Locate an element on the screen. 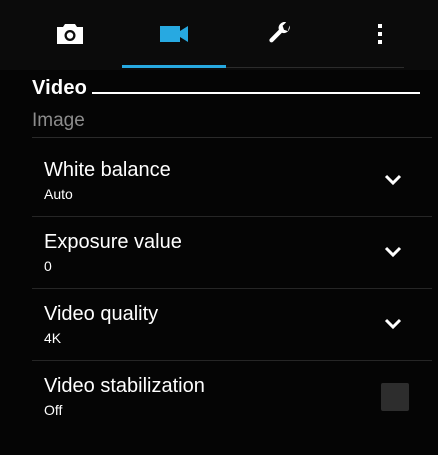  tab-tools is located at coordinates (280, 34).